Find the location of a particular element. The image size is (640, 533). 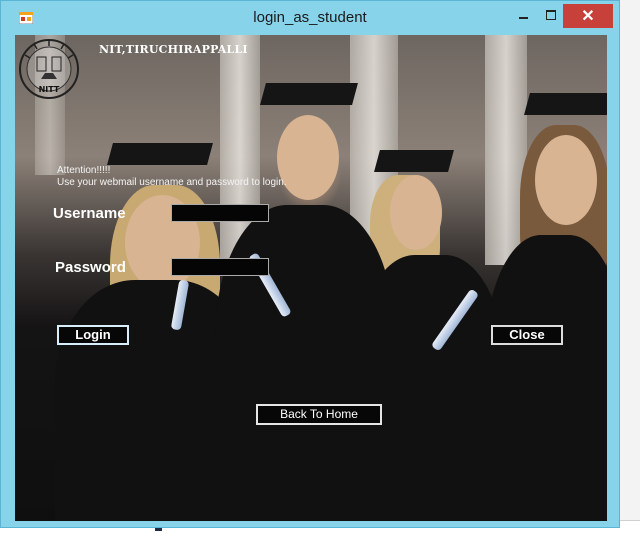

close-icon: ✕ is located at coordinates (588, 16).